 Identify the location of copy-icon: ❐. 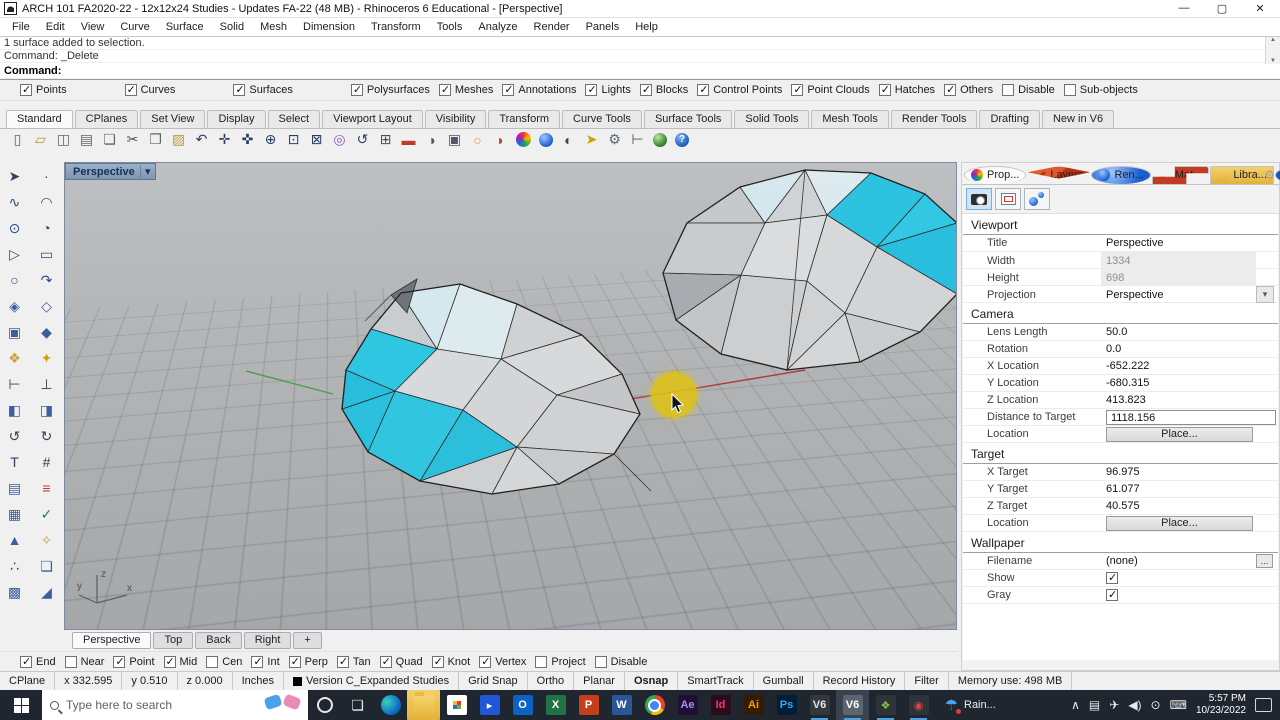
(155, 139).